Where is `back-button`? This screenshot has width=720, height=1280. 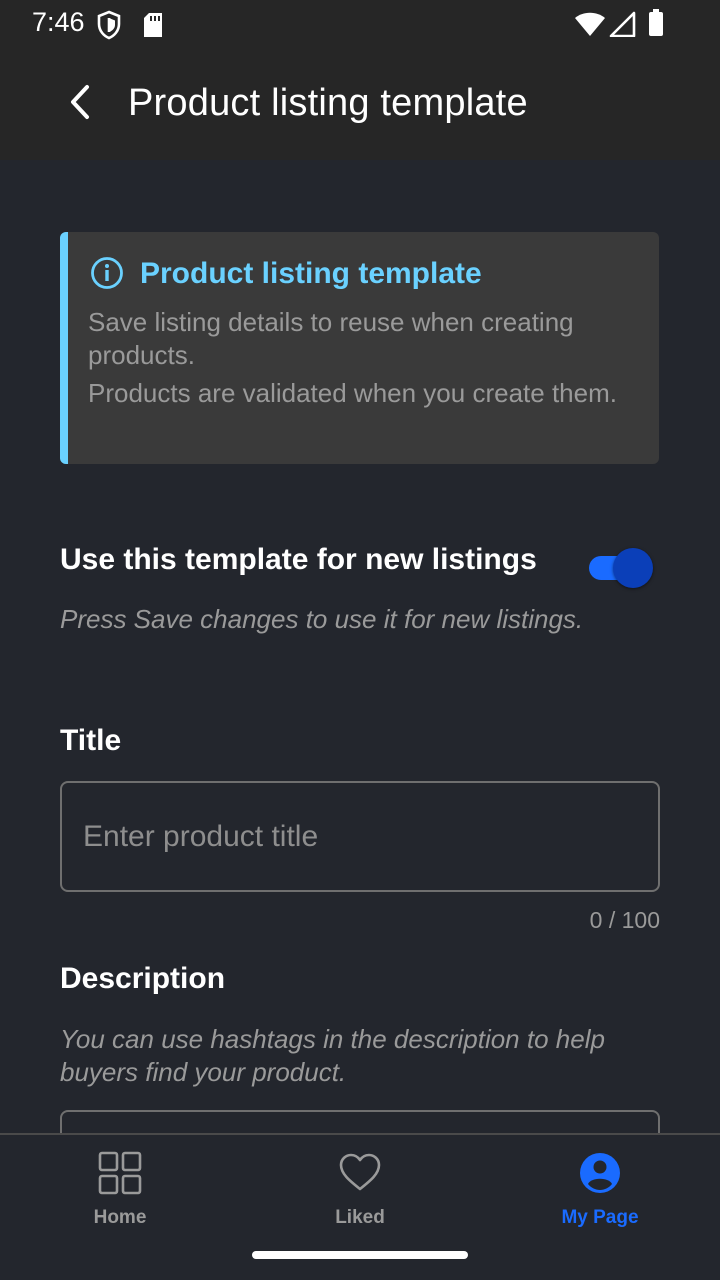 back-button is located at coordinates (80, 104).